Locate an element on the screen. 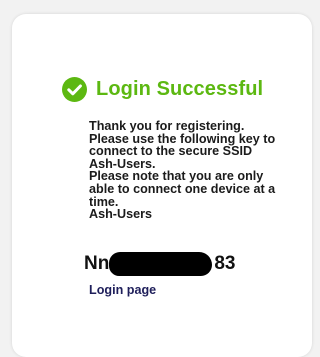  redaction-mark is located at coordinates (161, 264).